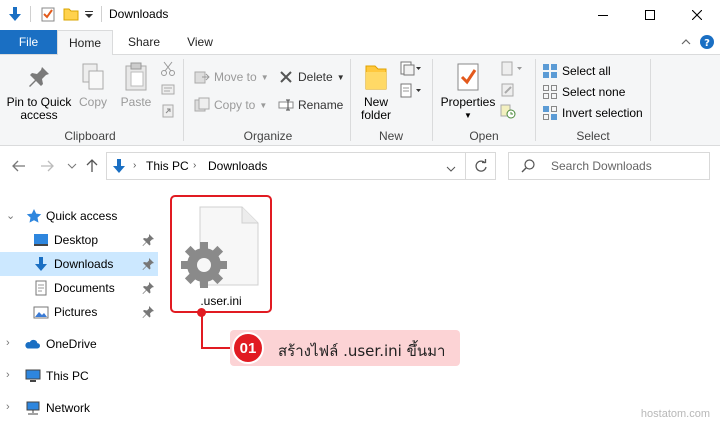  What do you see at coordinates (71, 14) in the screenshot?
I see `new-folder-icon` at bounding box center [71, 14].